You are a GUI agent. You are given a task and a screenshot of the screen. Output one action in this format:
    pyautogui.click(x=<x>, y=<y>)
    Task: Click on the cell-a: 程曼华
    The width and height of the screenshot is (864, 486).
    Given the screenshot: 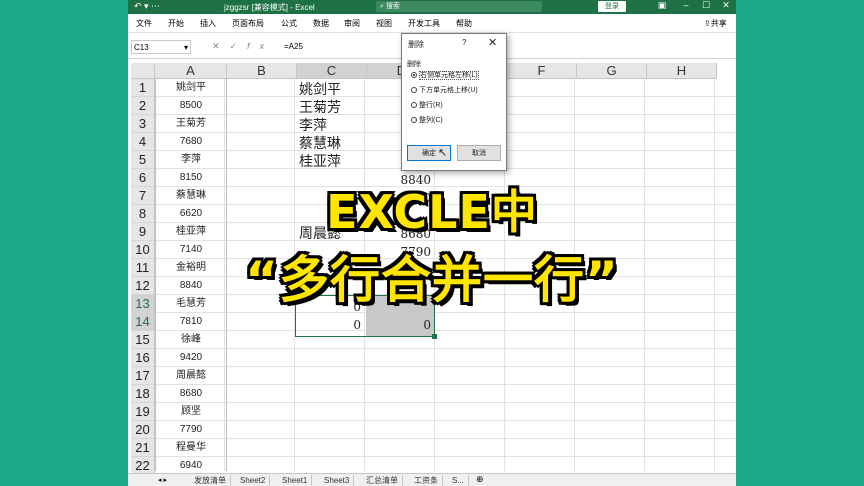 What is the action you would take?
    pyautogui.click(x=191, y=448)
    